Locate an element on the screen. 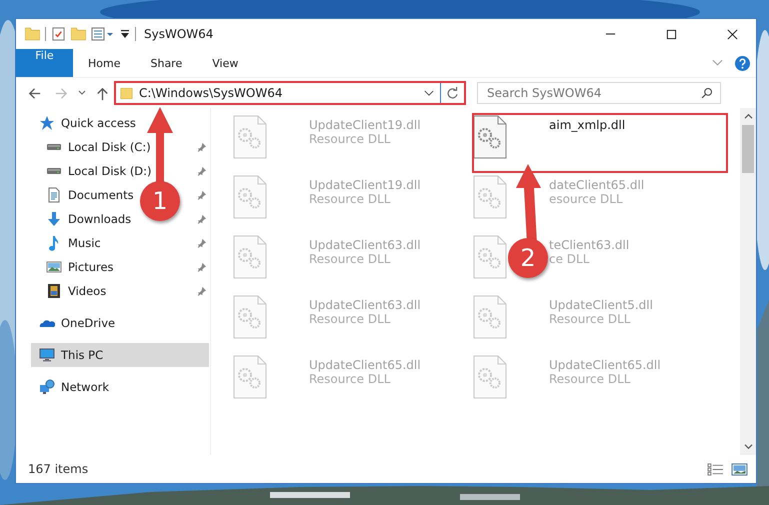 The width and height of the screenshot is (769, 505). file-name: aim_xmlp.dll is located at coordinates (587, 125).